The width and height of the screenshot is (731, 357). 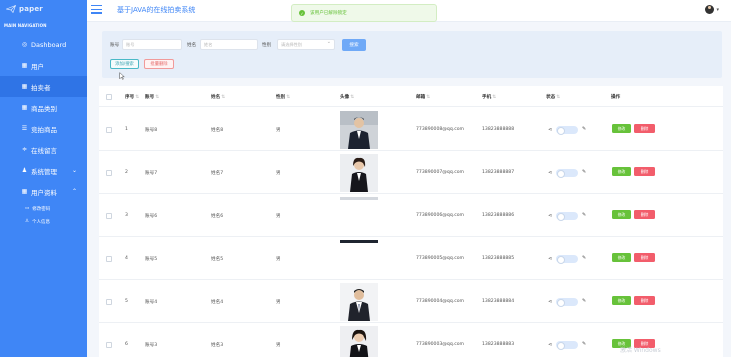 What do you see at coordinates (96, 9) in the screenshot?
I see `menu-toggle-icon` at bounding box center [96, 9].